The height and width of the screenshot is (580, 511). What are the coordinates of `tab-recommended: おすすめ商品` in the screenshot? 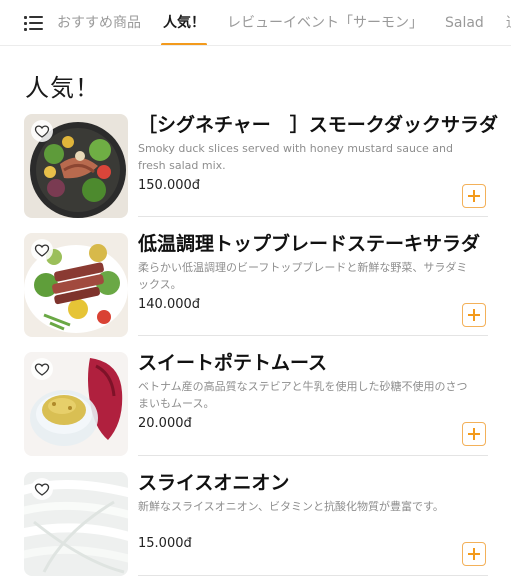 It's located at (99, 22).